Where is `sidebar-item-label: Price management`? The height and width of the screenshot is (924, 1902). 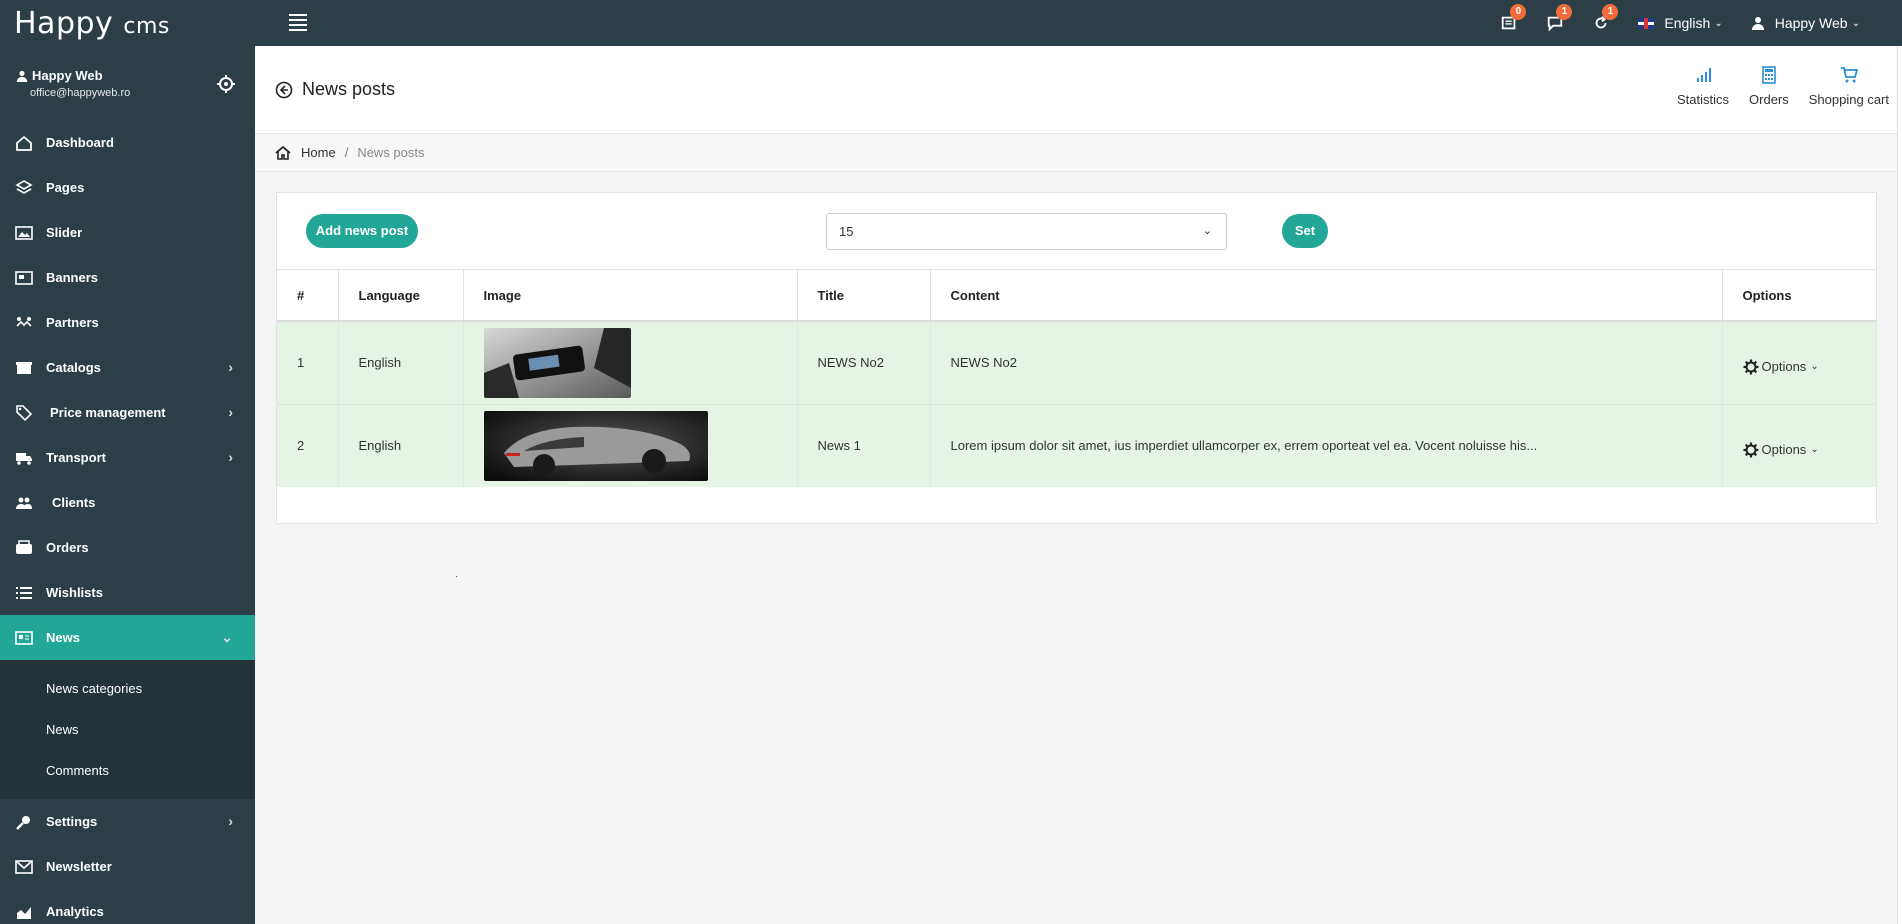
sidebar-item-label: Price management is located at coordinates (108, 412).